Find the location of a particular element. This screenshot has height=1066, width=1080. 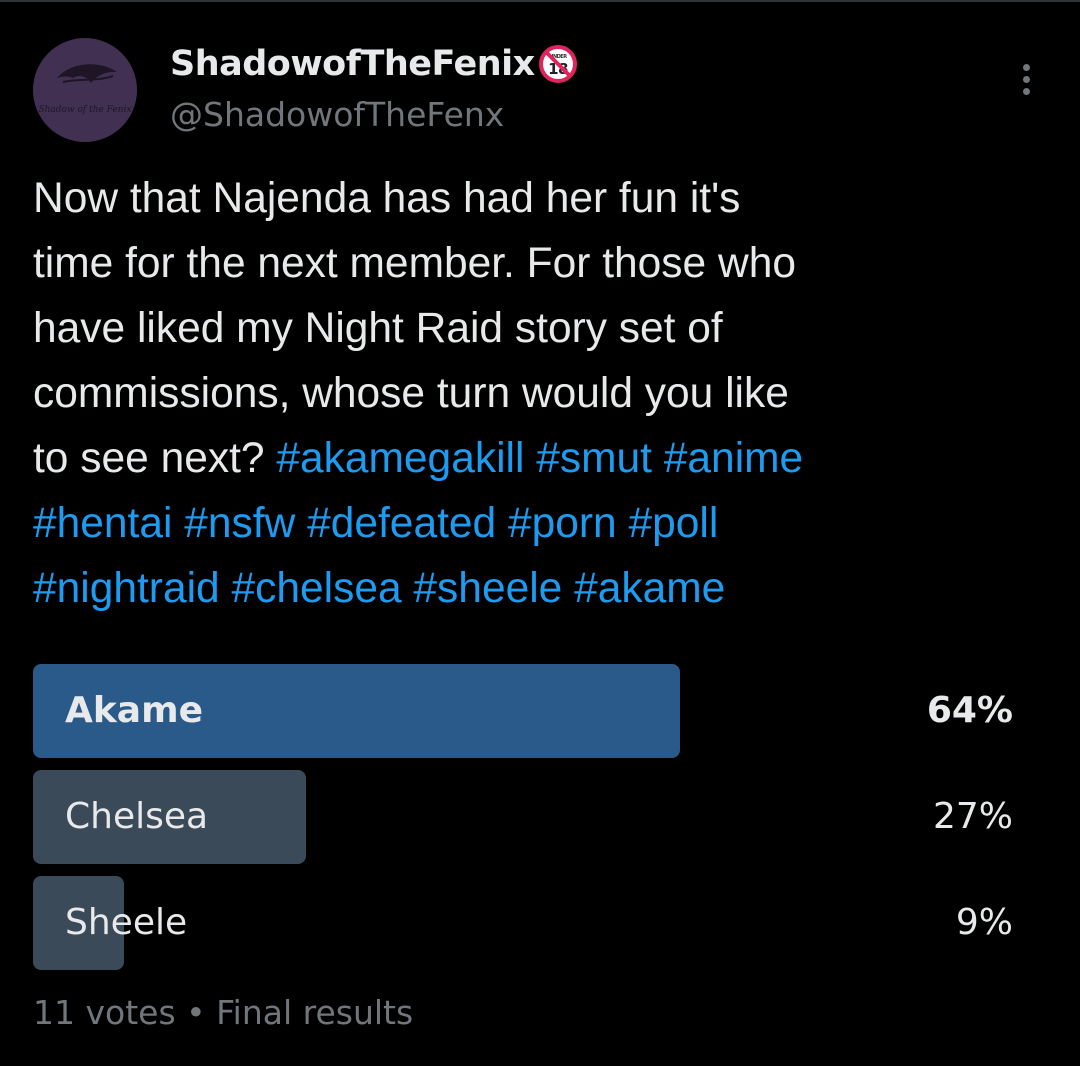

hashtag-link: #akame is located at coordinates (649, 588).